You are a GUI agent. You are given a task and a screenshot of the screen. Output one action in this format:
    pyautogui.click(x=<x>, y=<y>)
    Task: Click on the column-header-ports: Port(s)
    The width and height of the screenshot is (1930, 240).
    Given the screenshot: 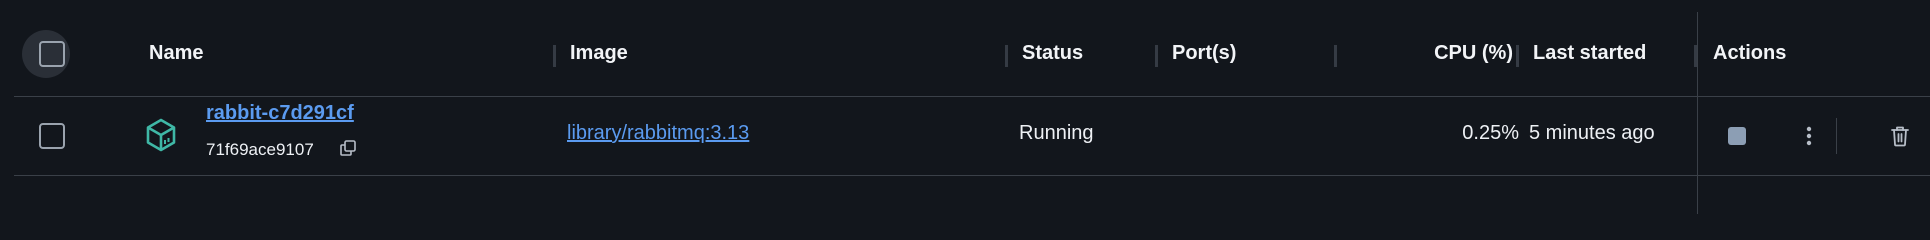 What is the action you would take?
    pyautogui.click(x=1204, y=53)
    